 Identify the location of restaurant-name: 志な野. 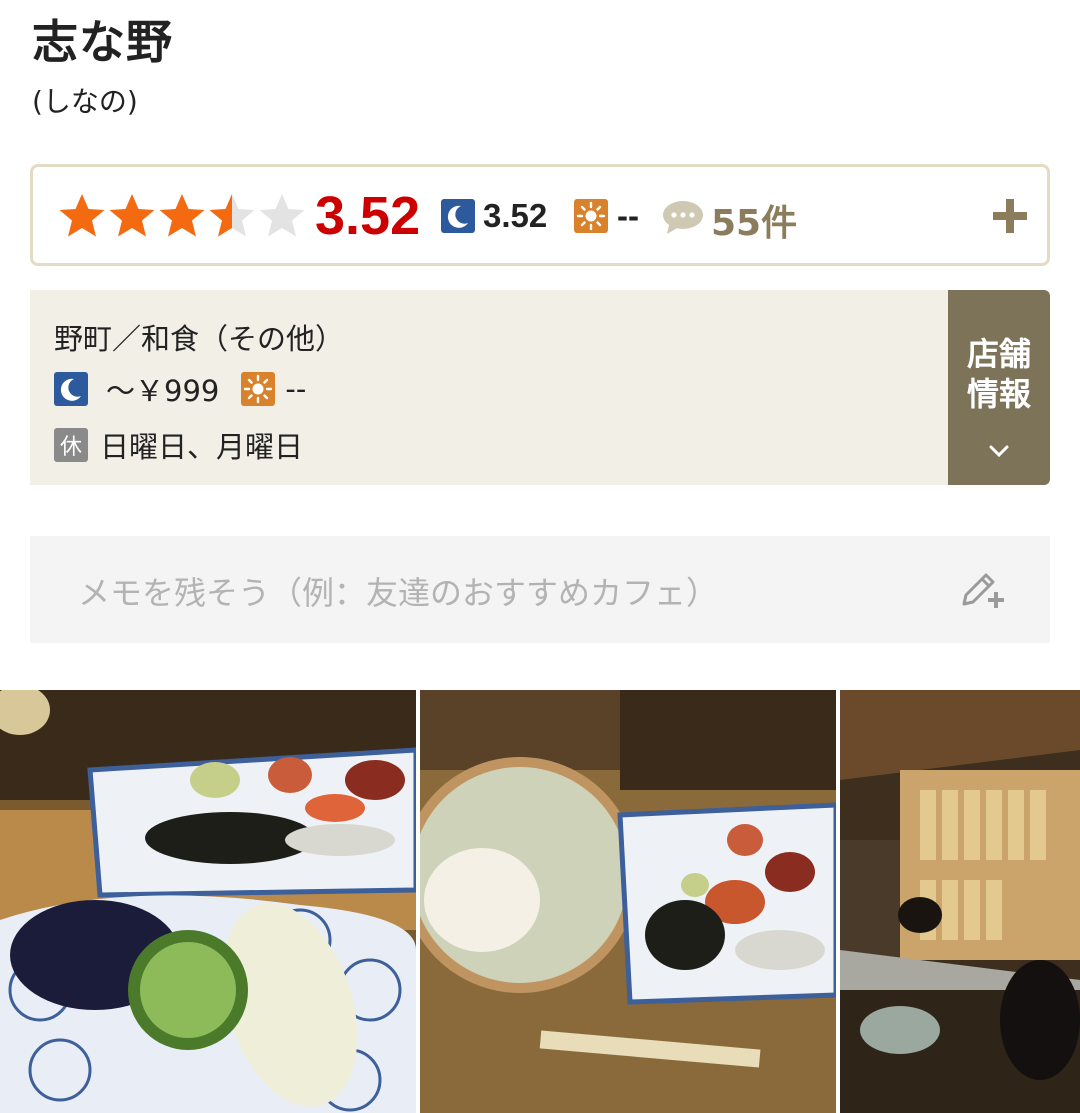
(102, 42).